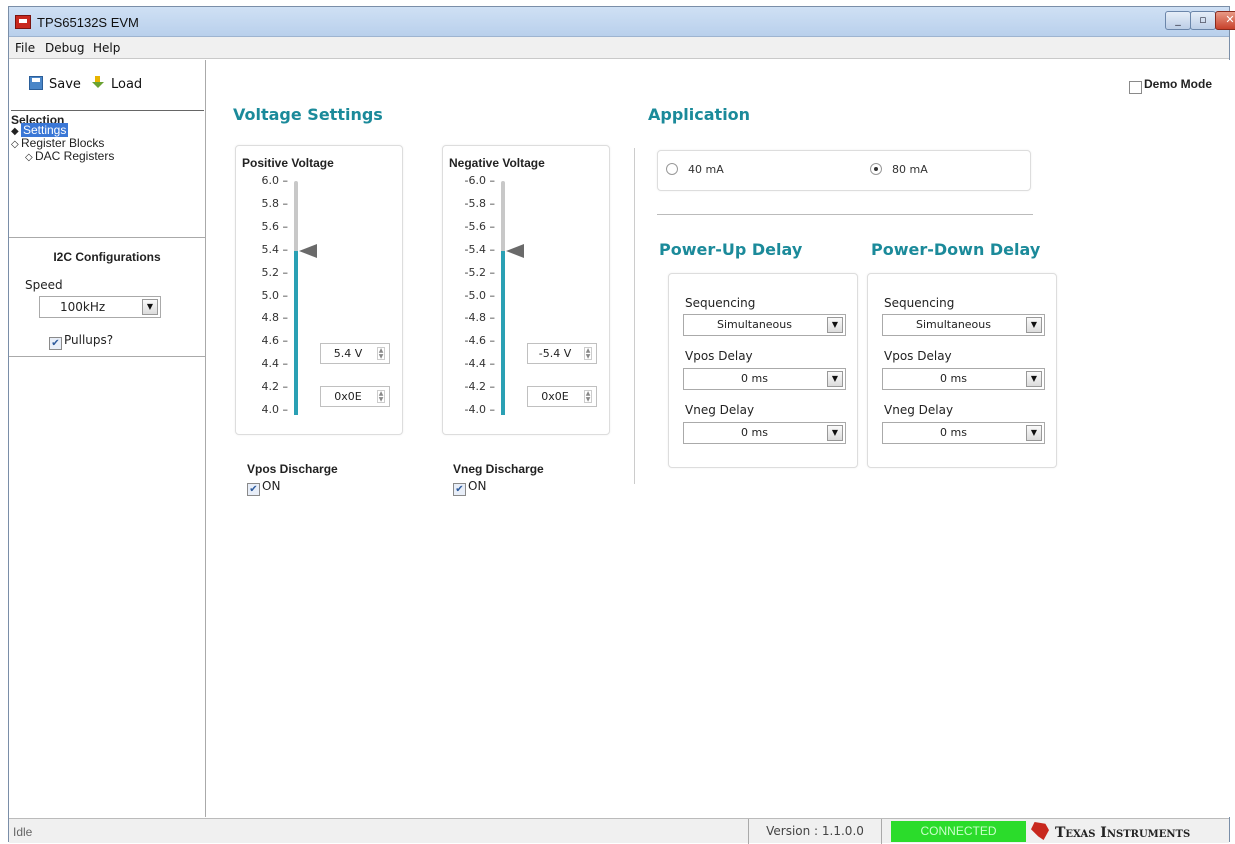  I want to click on pd-vneg-delay-value: 0 ms, so click(953, 432).